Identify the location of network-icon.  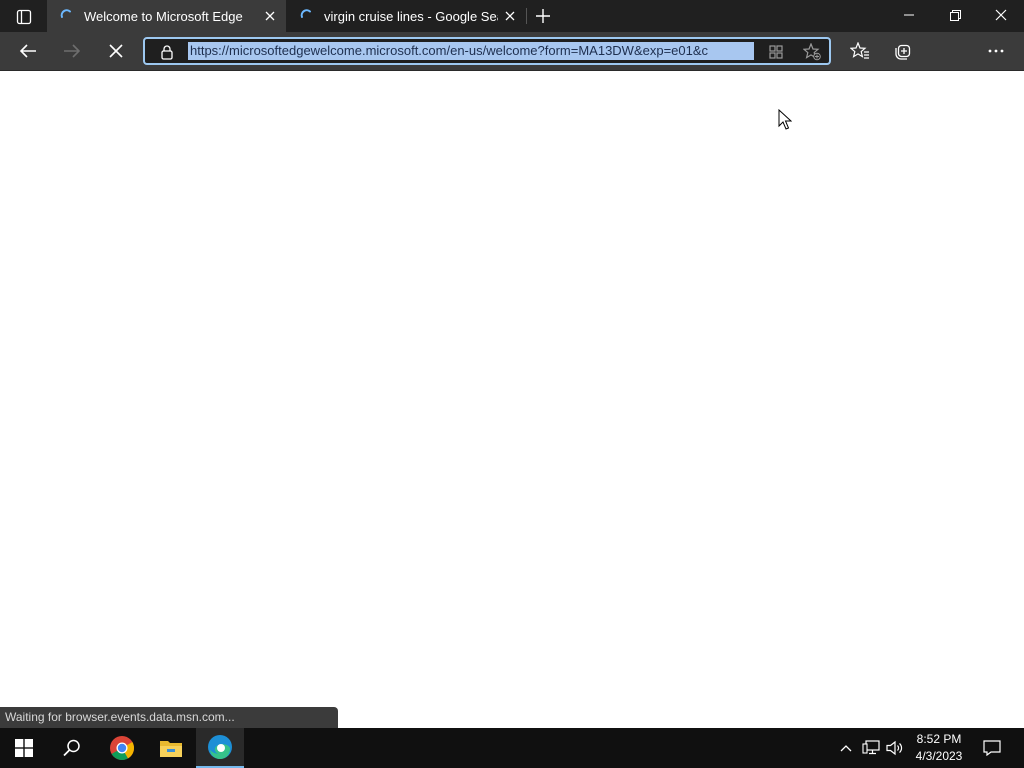
(871, 747).